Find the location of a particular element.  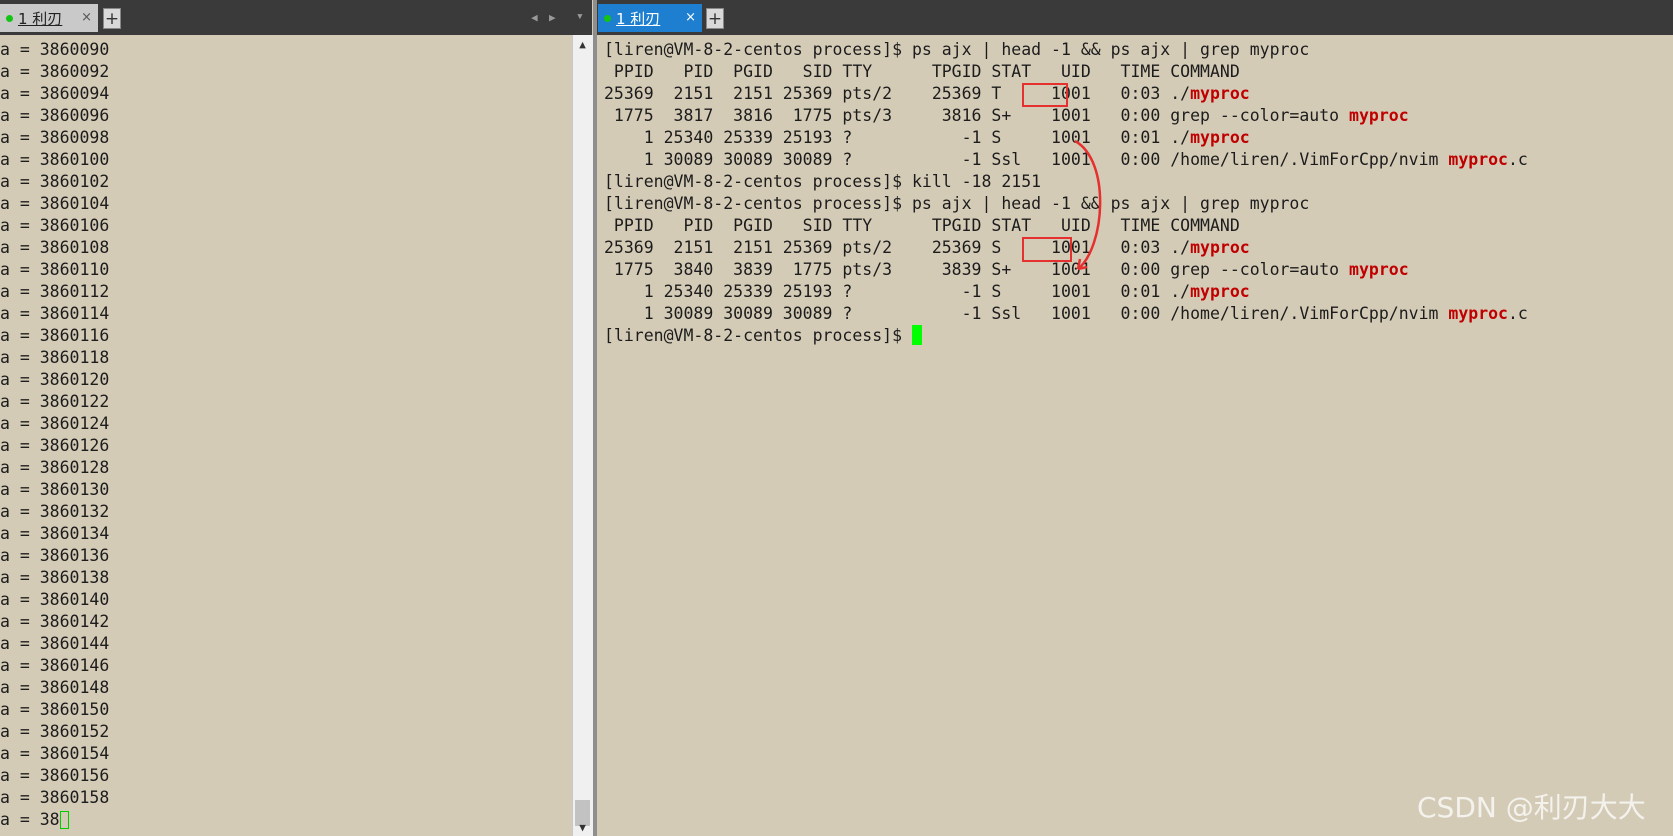

output-line: a = 3860126 is located at coordinates (55, 445).